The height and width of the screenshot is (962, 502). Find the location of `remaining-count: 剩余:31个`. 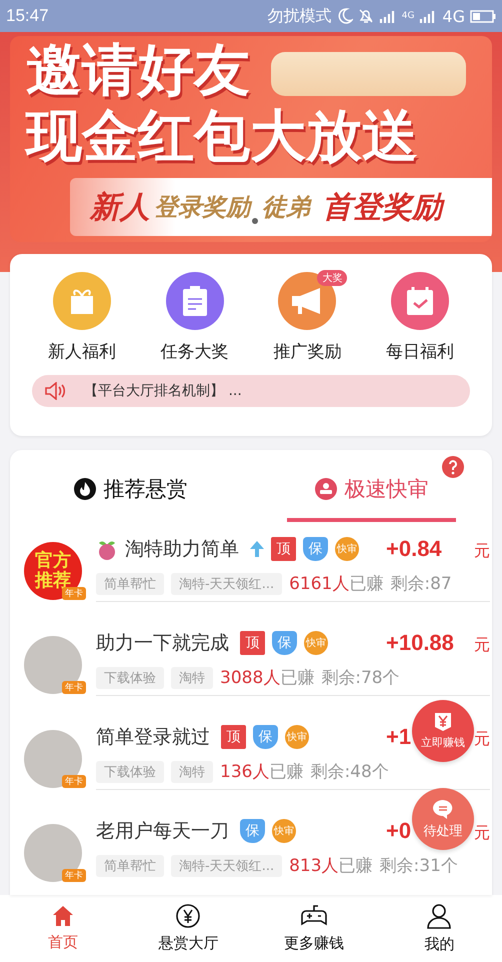

remaining-count: 剩余:31个 is located at coordinates (419, 866).